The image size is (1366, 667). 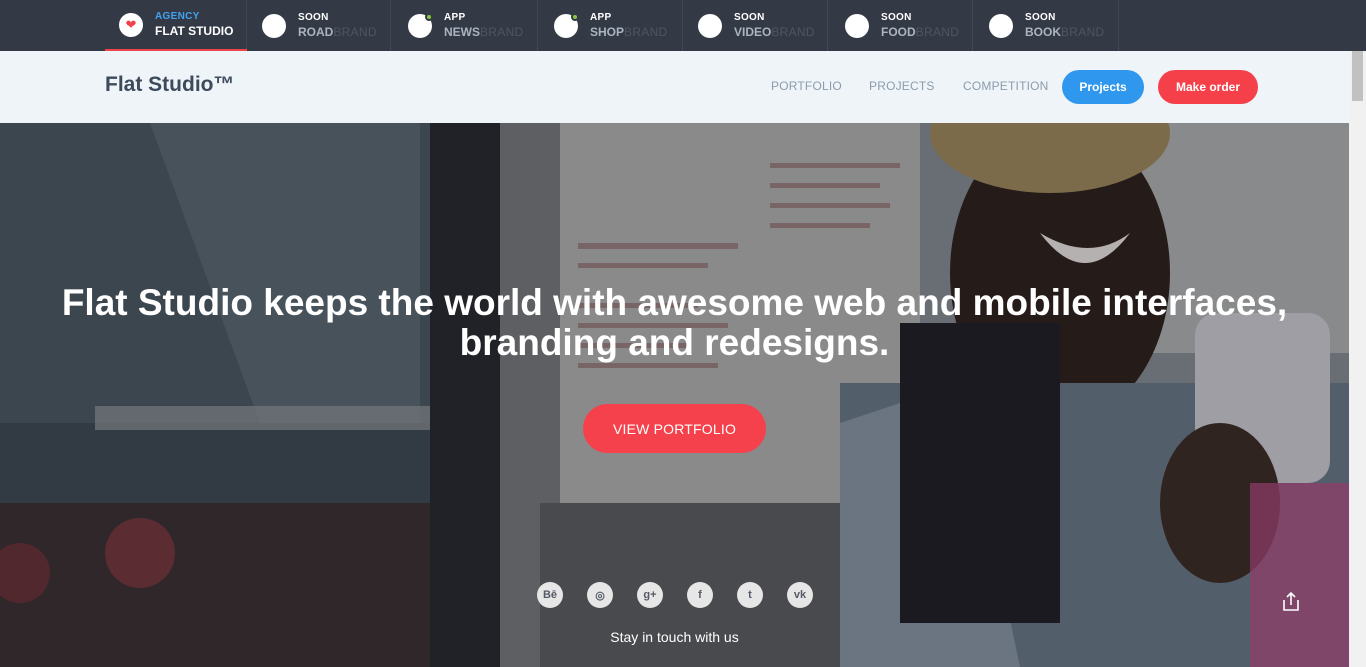 What do you see at coordinates (600, 595) in the screenshot?
I see `dribbble-icon: ◎` at bounding box center [600, 595].